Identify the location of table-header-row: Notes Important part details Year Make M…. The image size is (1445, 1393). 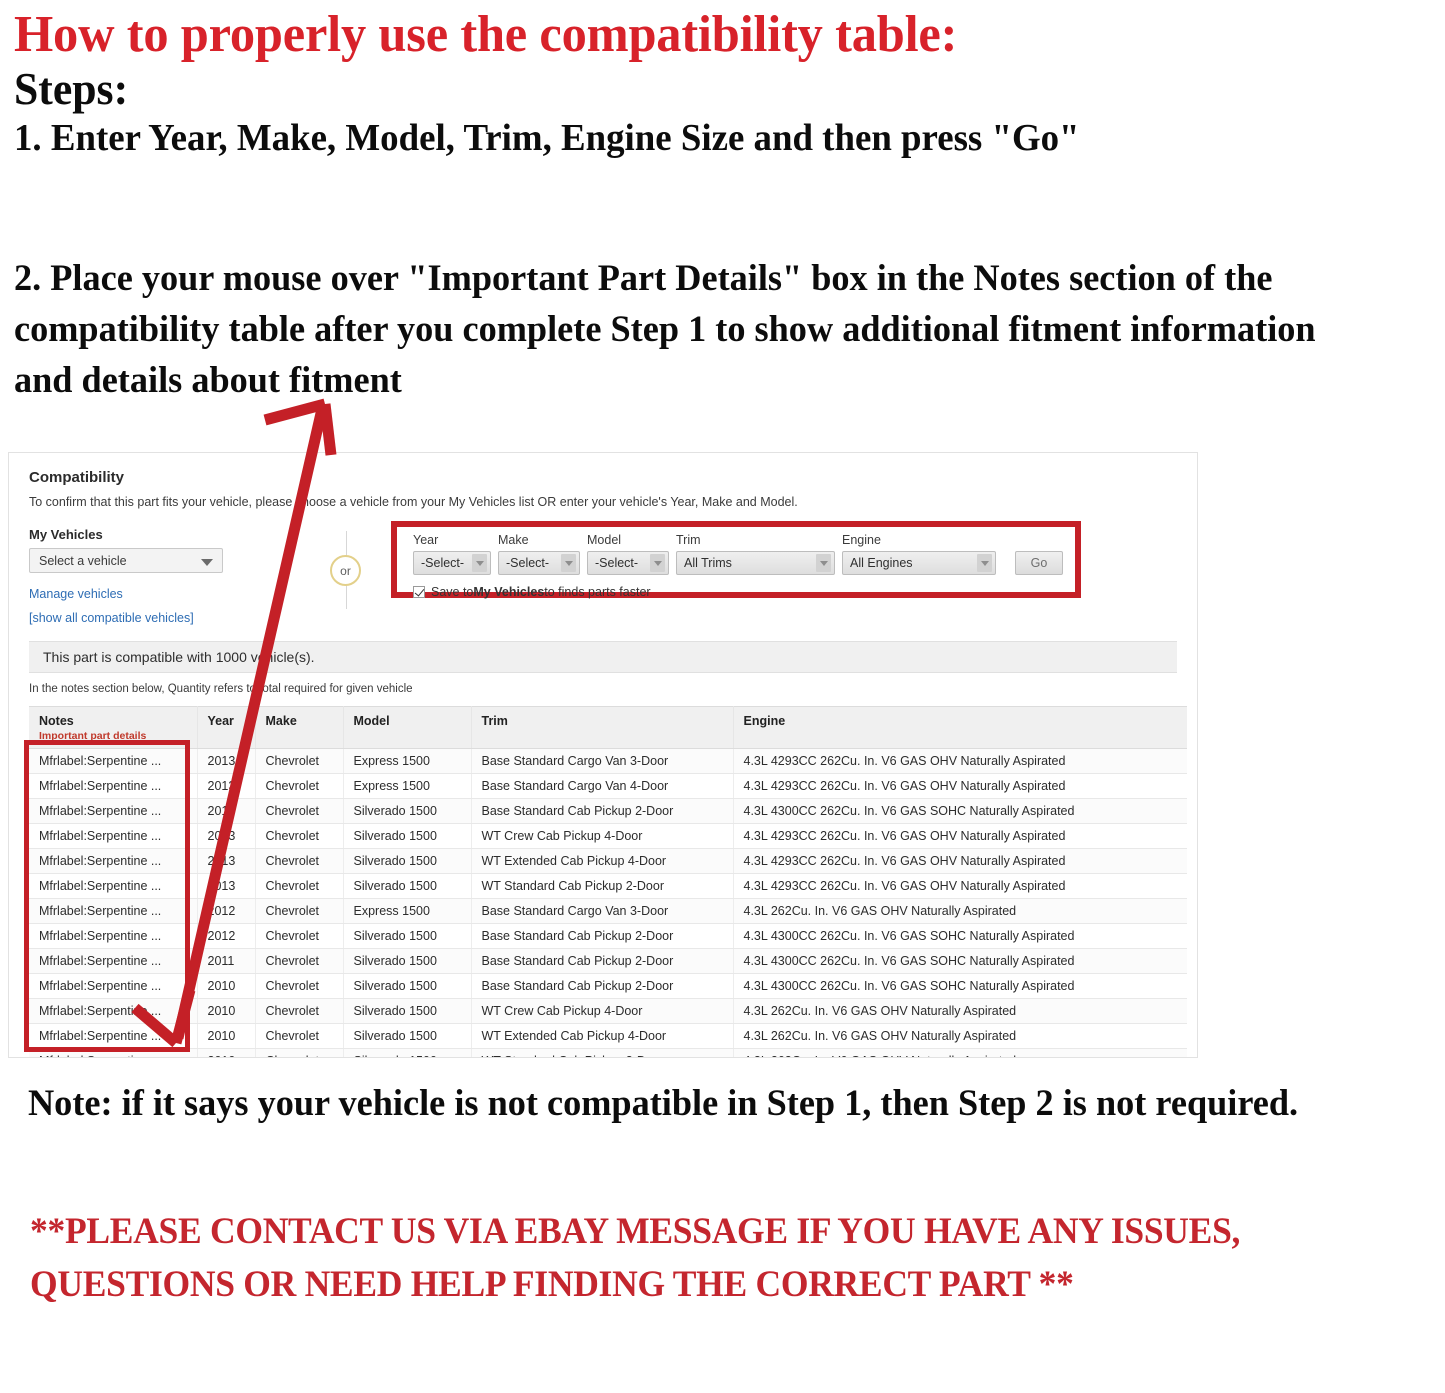
(608, 727).